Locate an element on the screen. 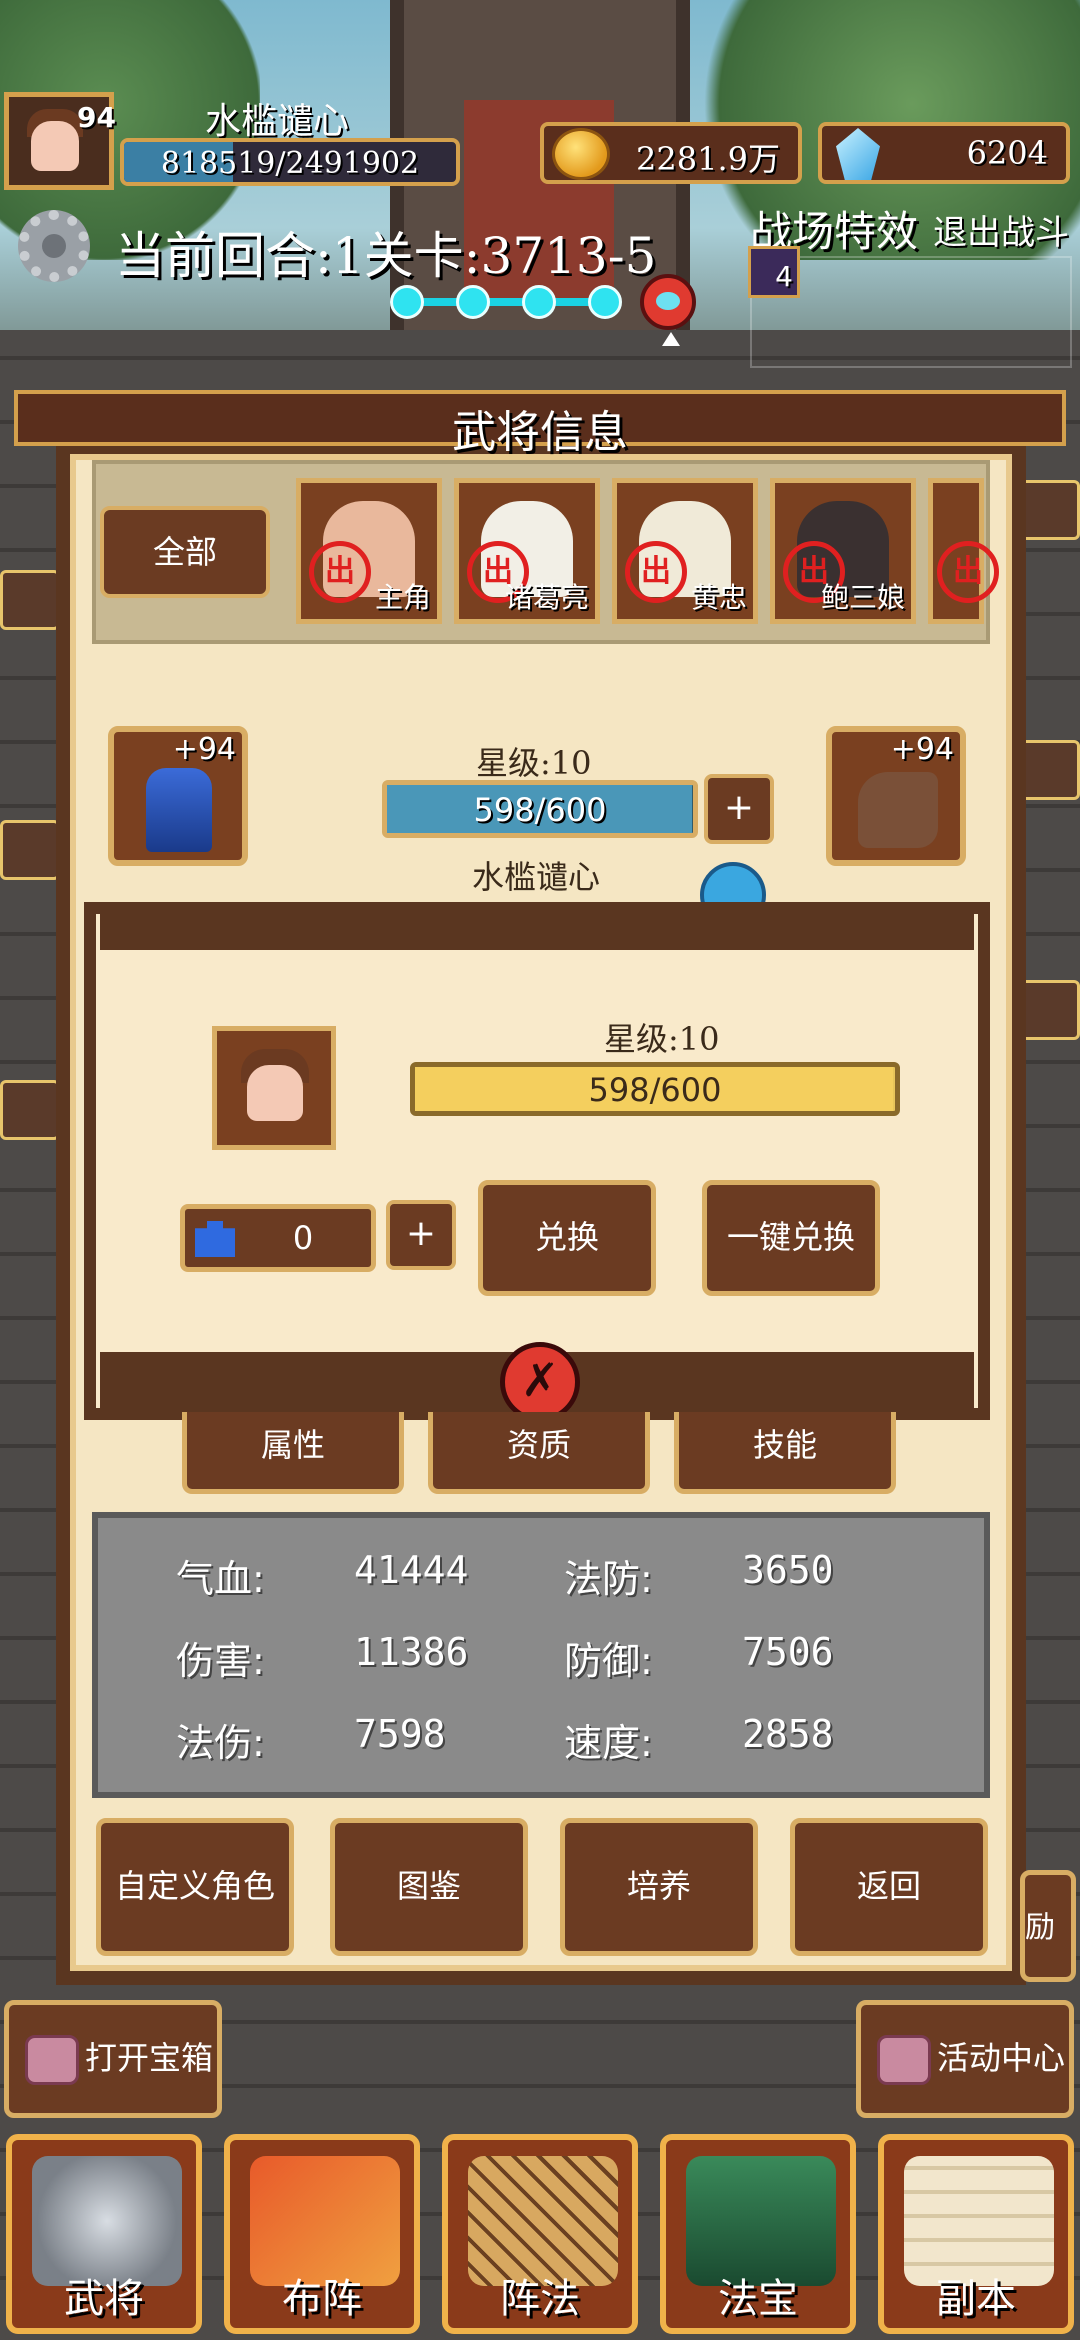 The image size is (1080, 2340). train-button: 培养 is located at coordinates (659, 1887).